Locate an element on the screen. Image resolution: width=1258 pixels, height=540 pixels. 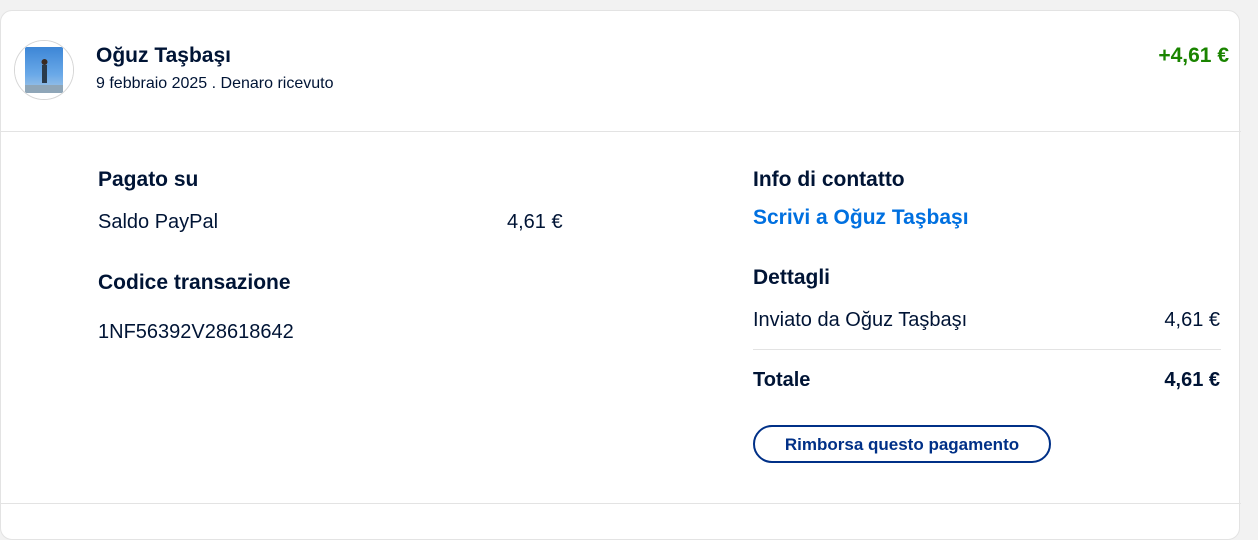
payment-method: Saldo PayPal is located at coordinates (158, 222).